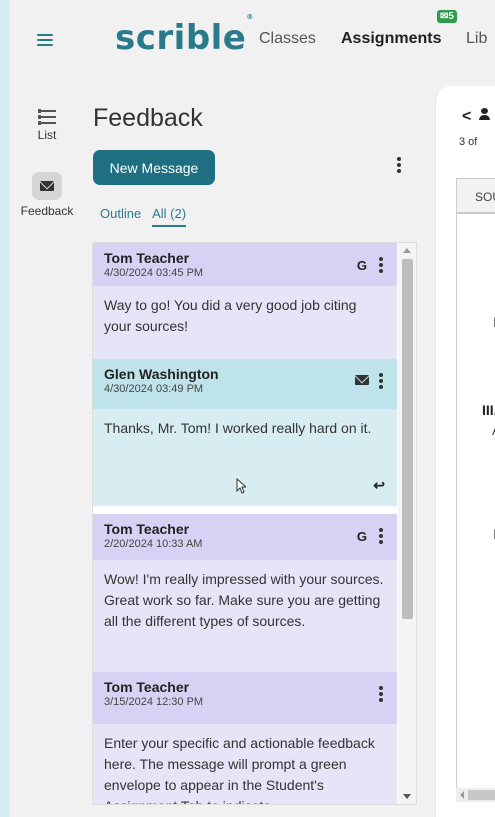 This screenshot has width=495, height=817. What do you see at coordinates (462, 795) in the screenshot?
I see `scroll-left-arrow-icon` at bounding box center [462, 795].